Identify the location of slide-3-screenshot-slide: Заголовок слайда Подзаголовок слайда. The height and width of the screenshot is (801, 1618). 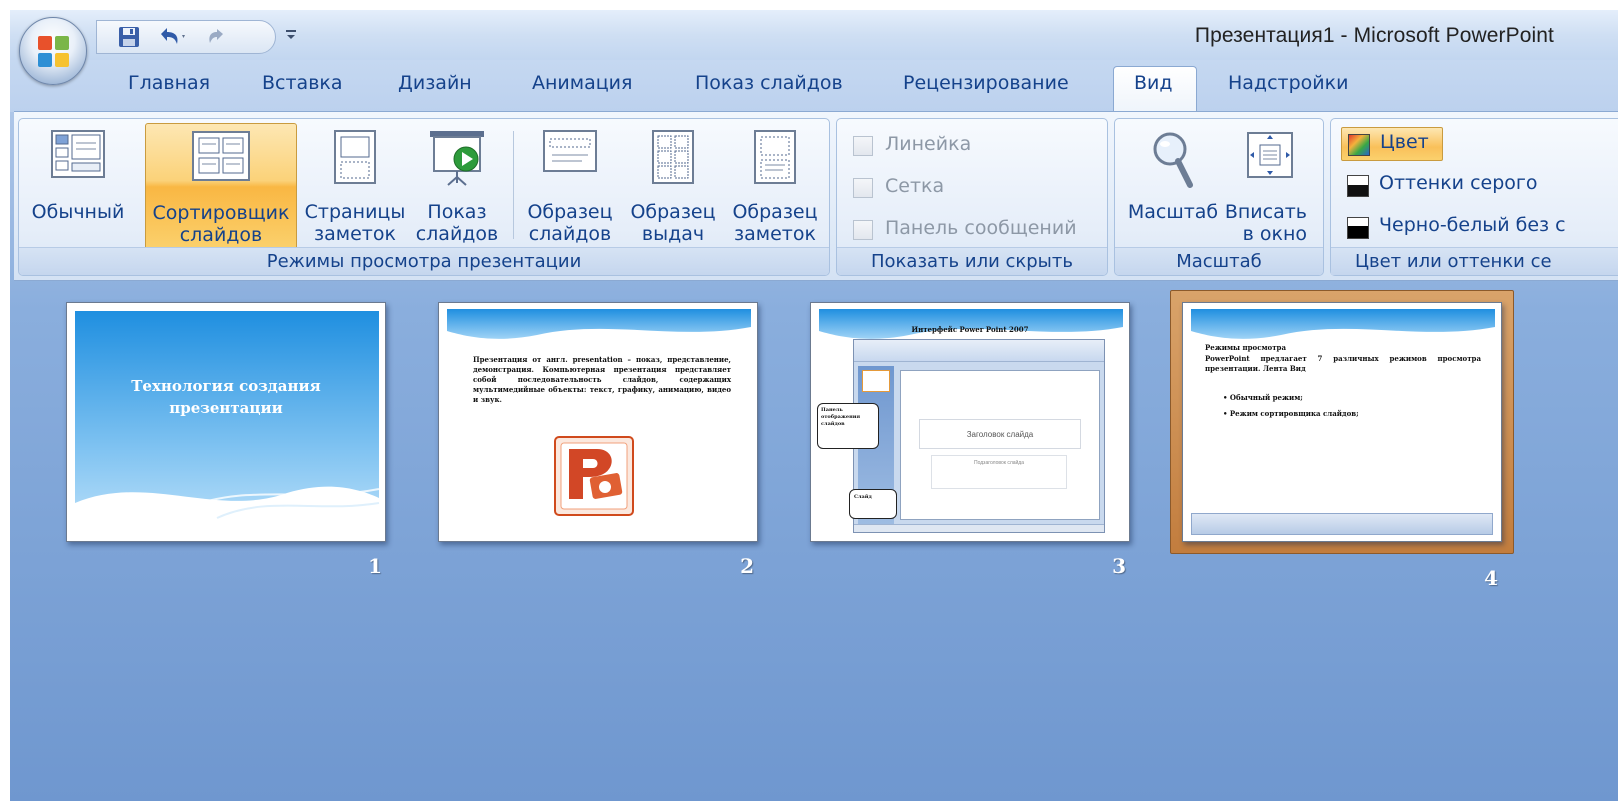
(1000, 445).